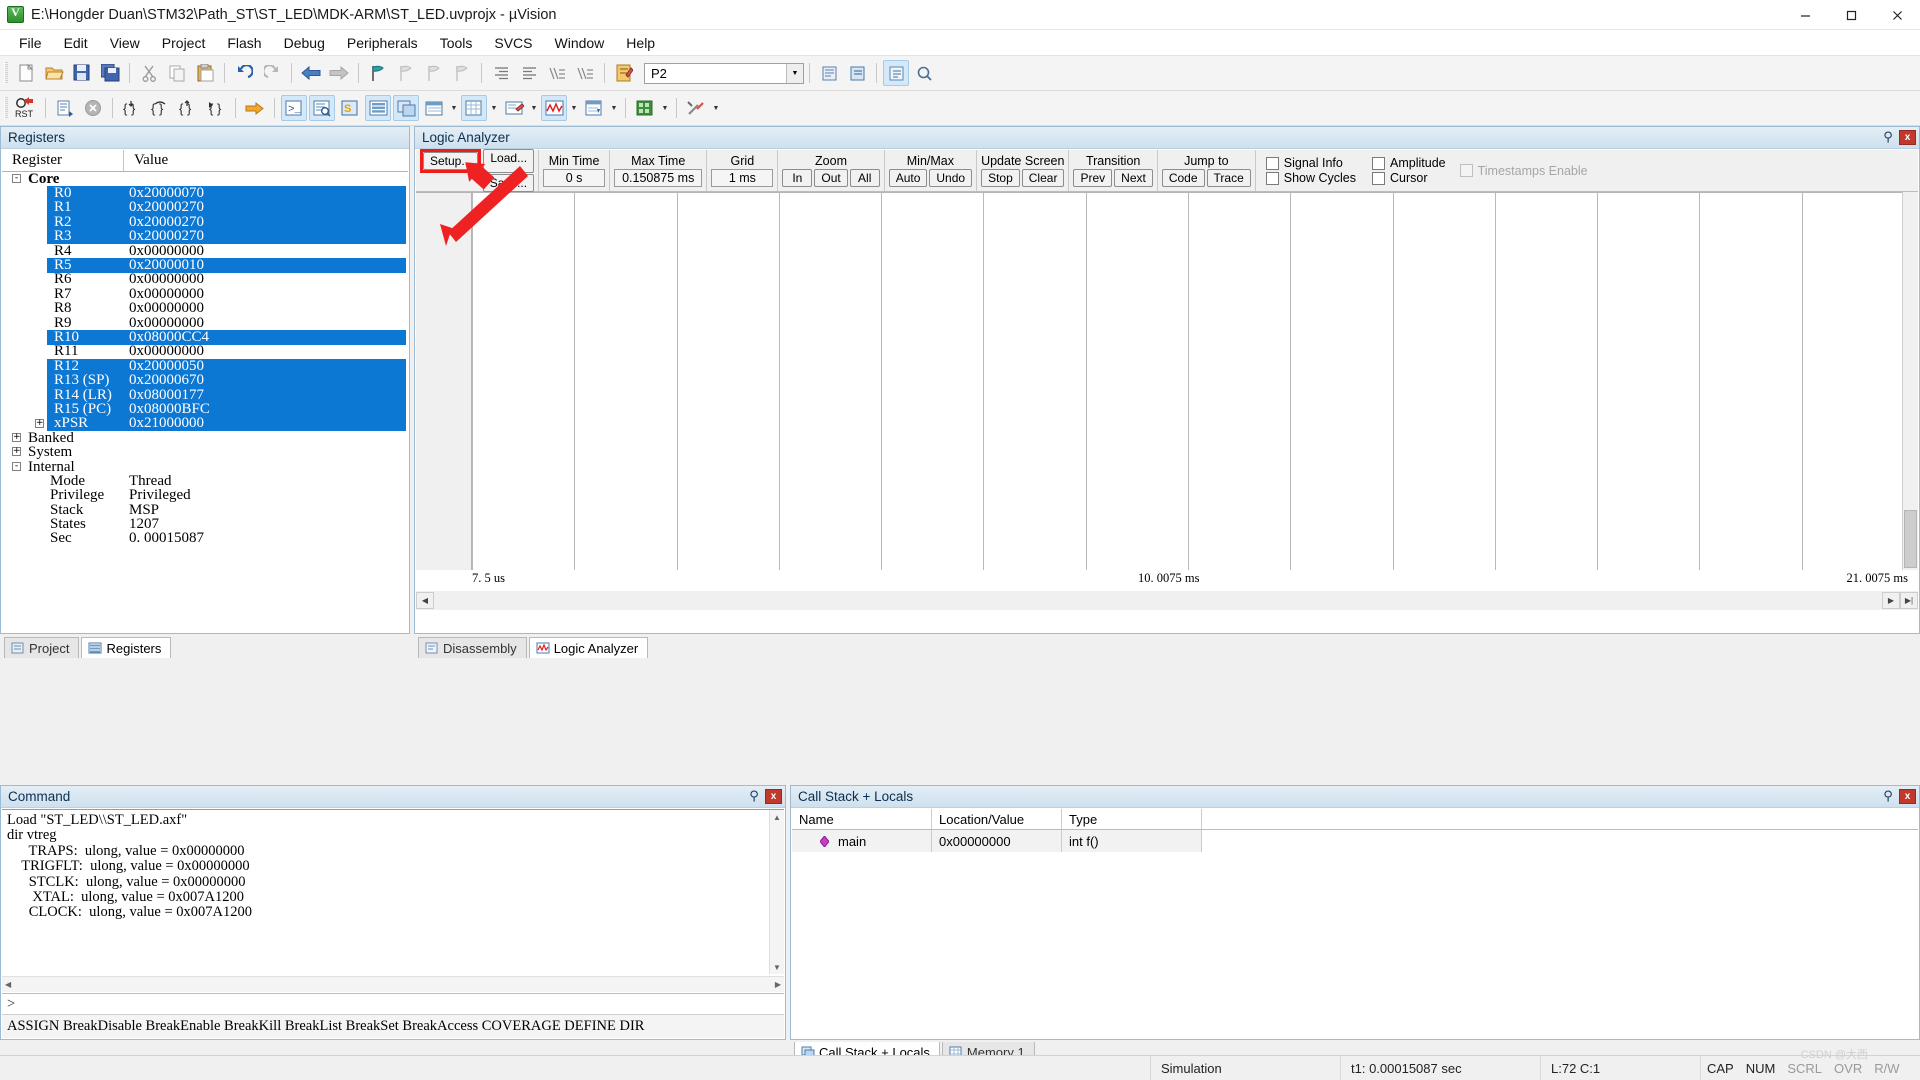 Image resolution: width=1920 pixels, height=1080 pixels. What do you see at coordinates (26, 73) in the screenshot?
I see `new-file-icon` at bounding box center [26, 73].